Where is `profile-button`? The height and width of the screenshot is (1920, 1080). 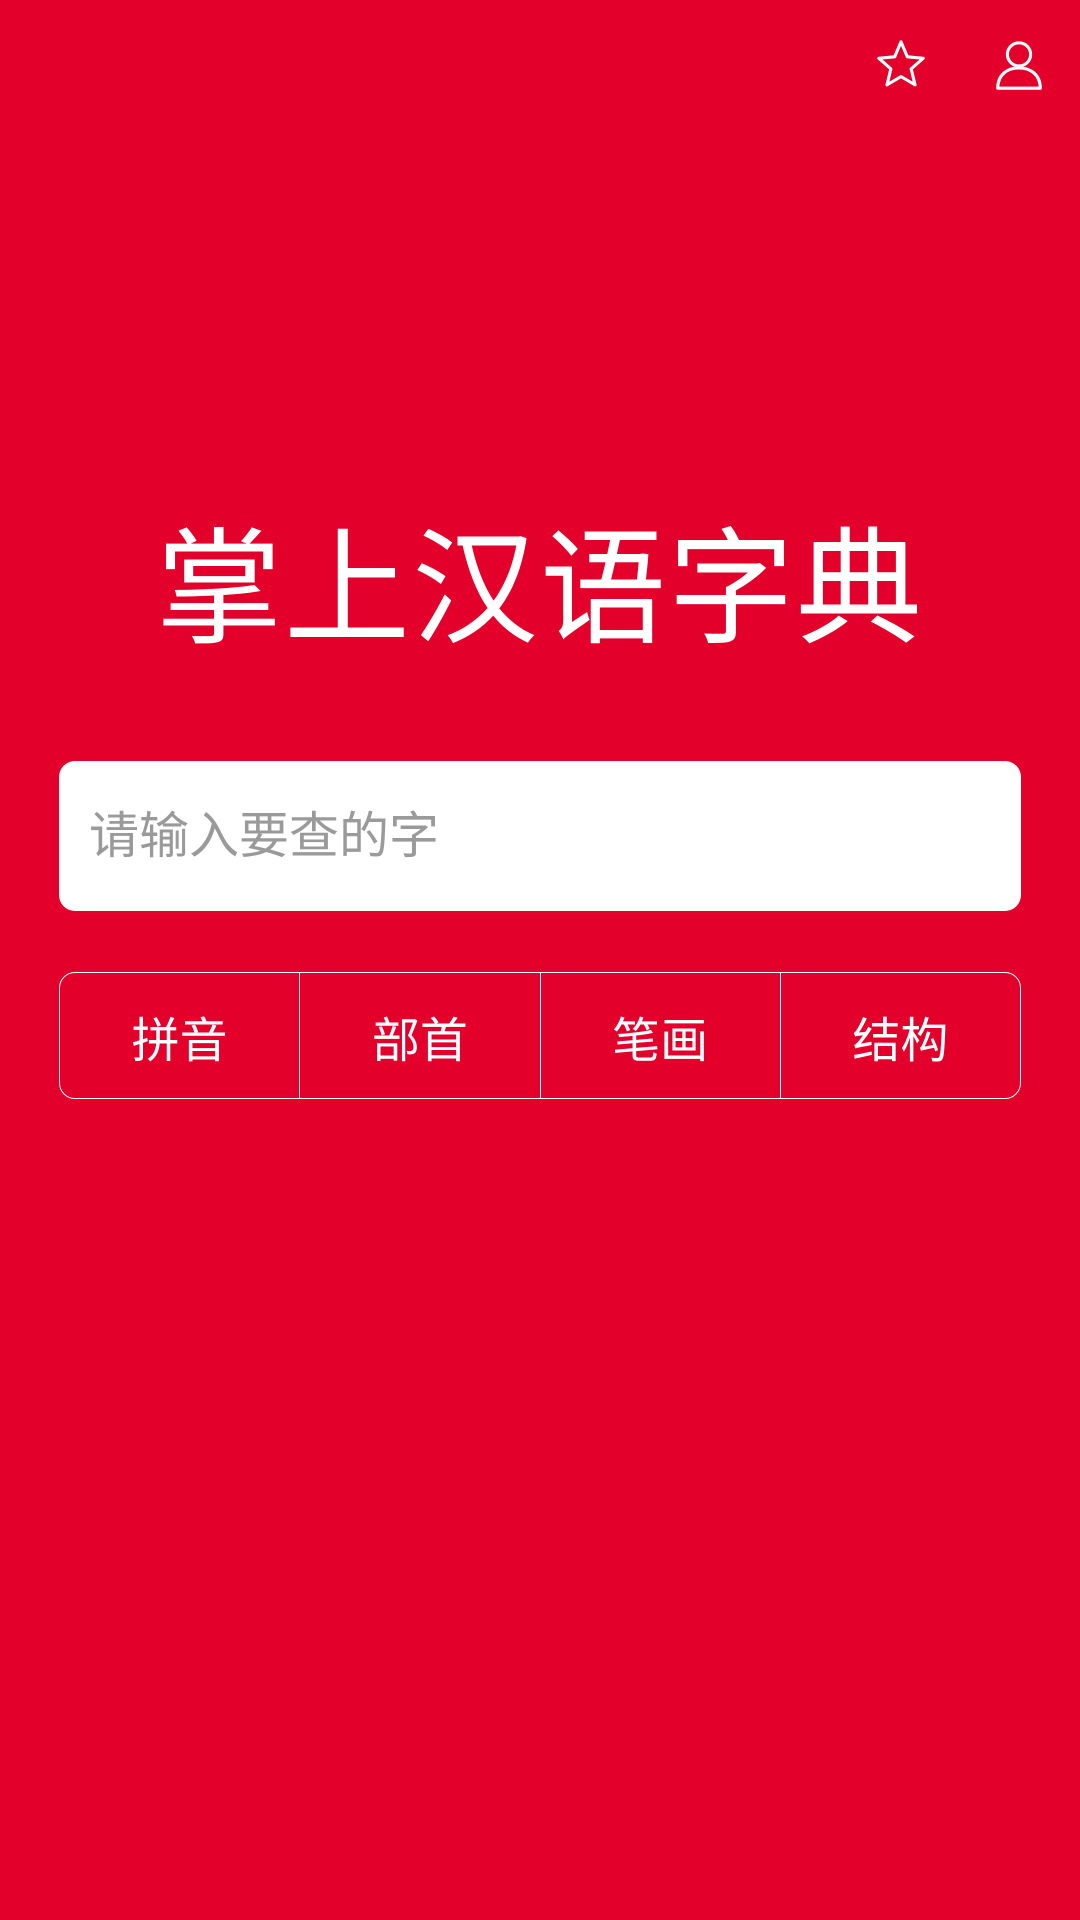
profile-button is located at coordinates (1019, 65).